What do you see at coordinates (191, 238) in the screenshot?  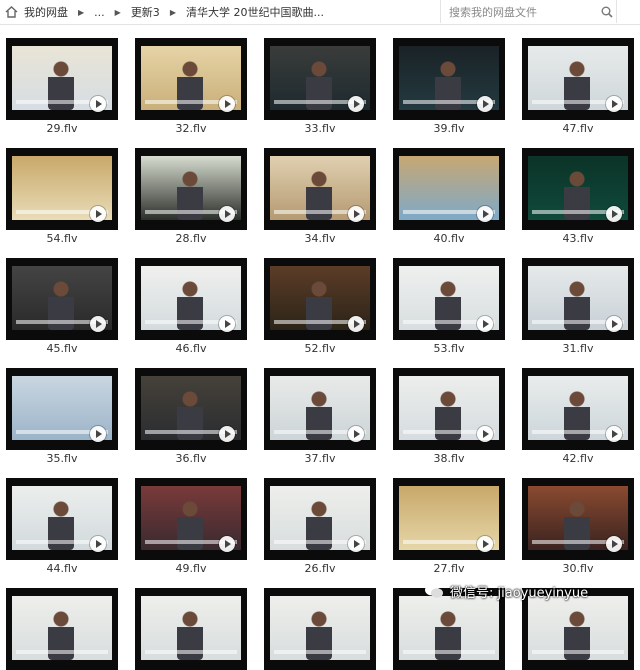 I see `file-name: 28.flv` at bounding box center [191, 238].